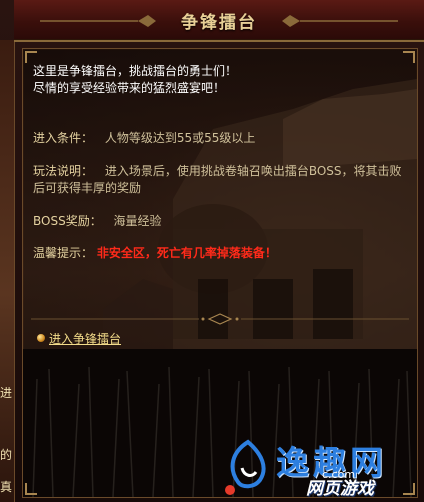 The height and width of the screenshot is (502, 424). I want to click on condition-value: 人物等级达到55或55级以上, so click(180, 138).